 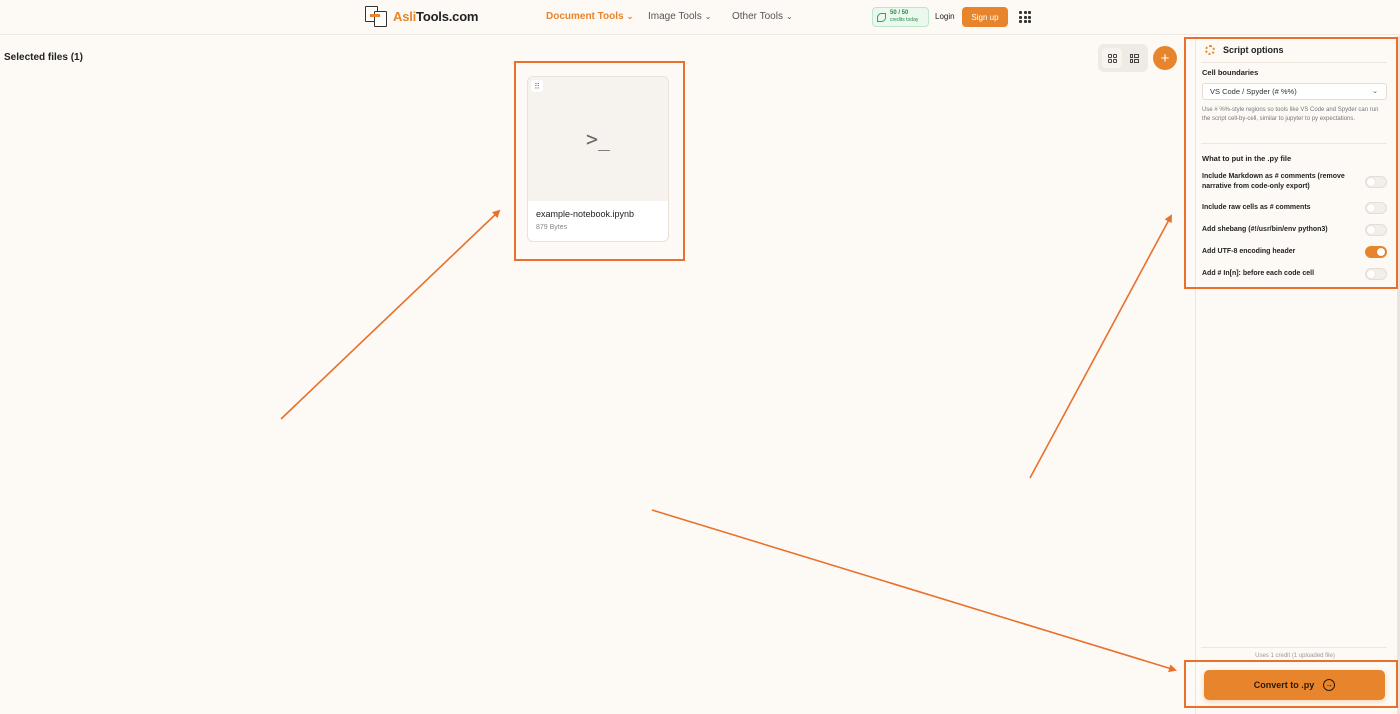 I want to click on nav-other-tools: Other Tools ⌄, so click(x=762, y=16).